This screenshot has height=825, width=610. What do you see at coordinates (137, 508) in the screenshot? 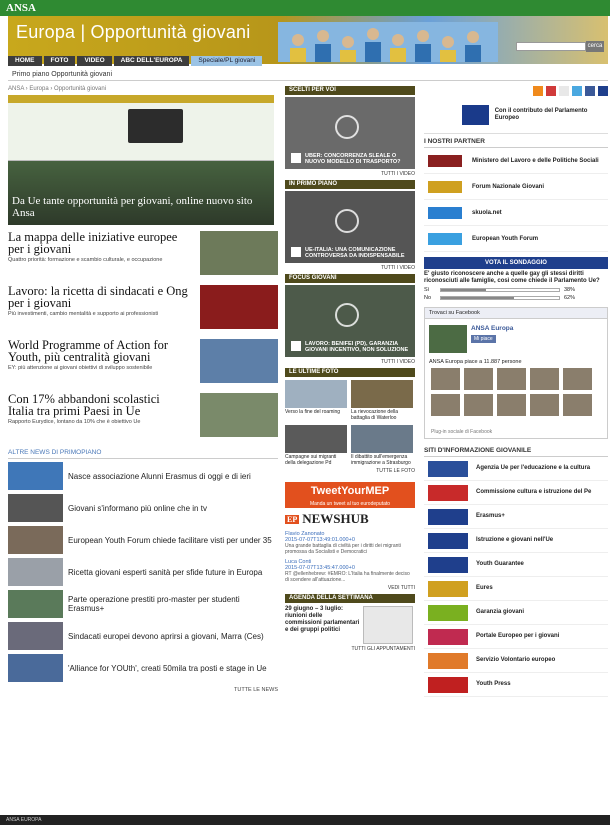
I see `news-title: Giovani s'informano più online che in tv` at bounding box center [137, 508].